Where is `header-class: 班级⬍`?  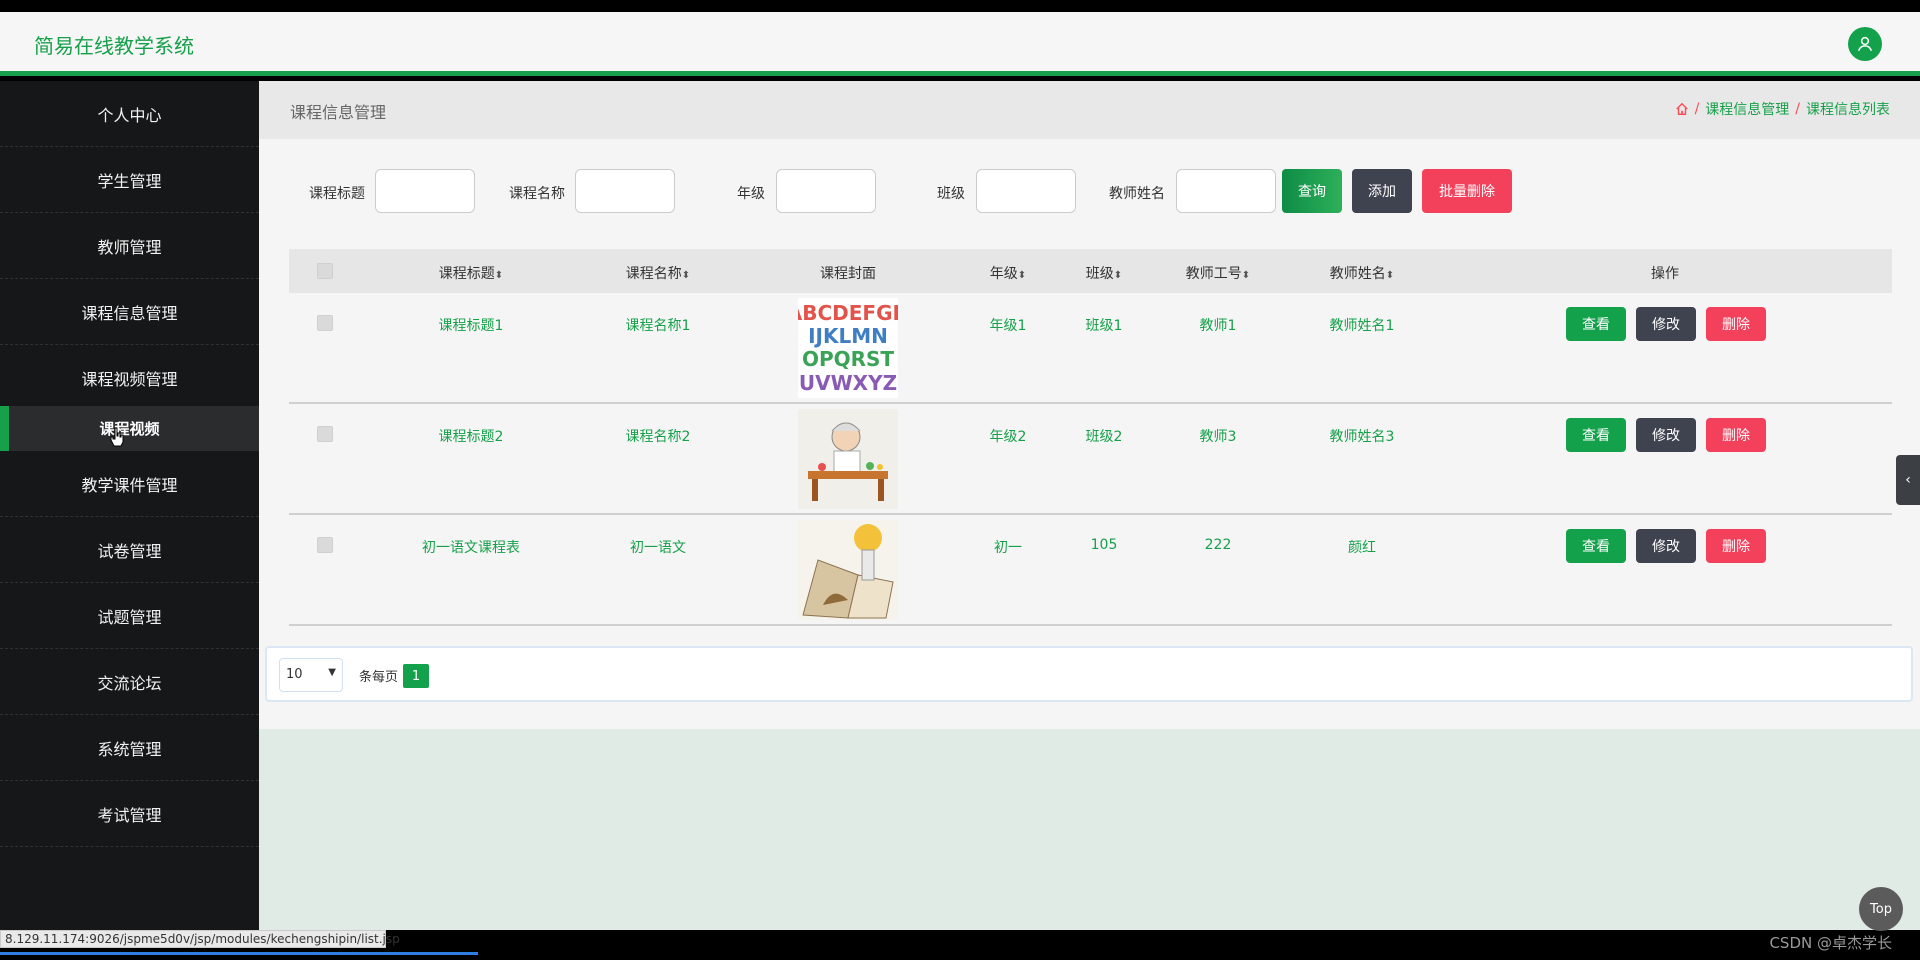 header-class: 班级⬍ is located at coordinates (1104, 273).